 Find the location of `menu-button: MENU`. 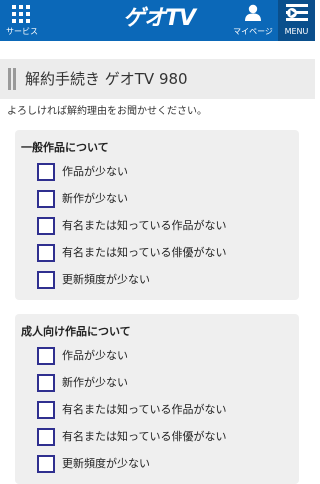

menu-button: MENU is located at coordinates (296, 20).